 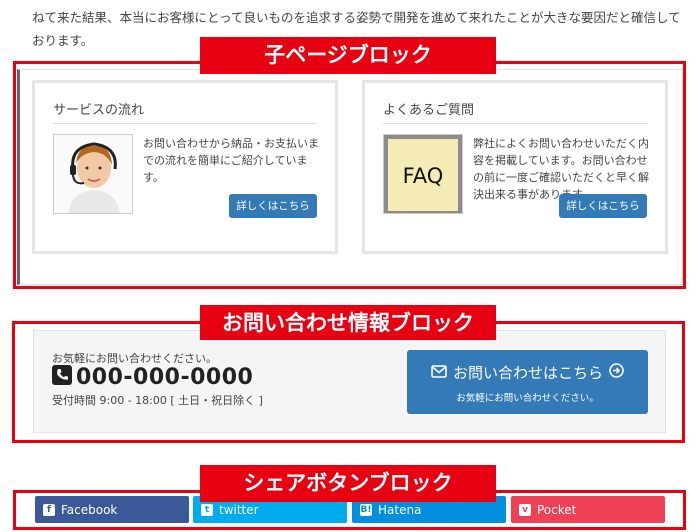 What do you see at coordinates (348, 55) in the screenshot?
I see `child-block-label: 子ページブロック` at bounding box center [348, 55].